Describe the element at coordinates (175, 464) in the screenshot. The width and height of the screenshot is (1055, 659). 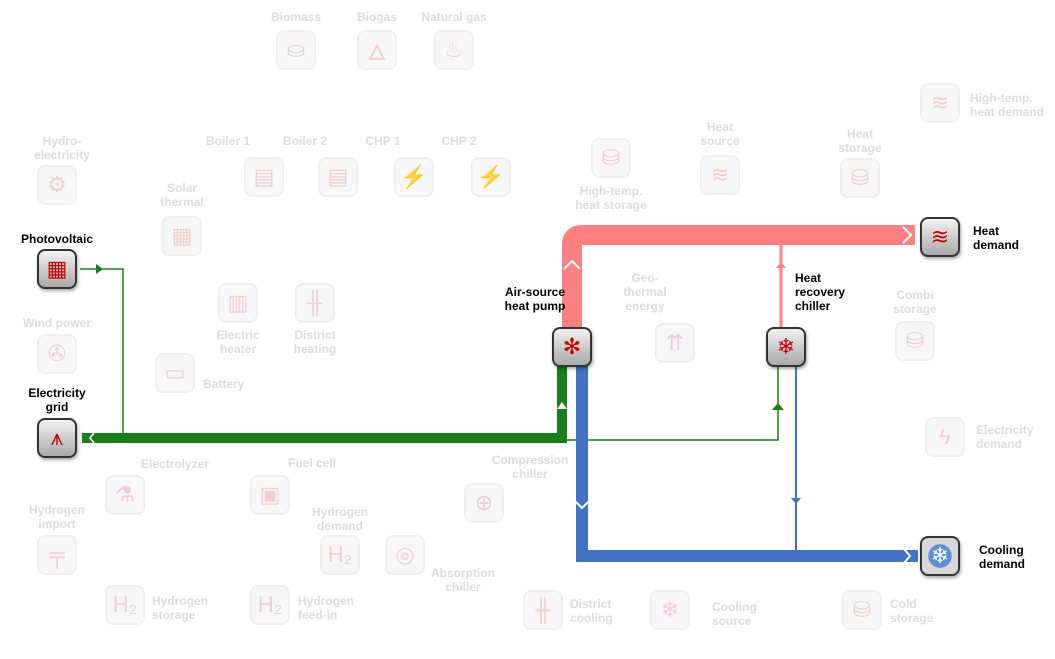
I see `node-label-electrolyzer: Electrolyzer` at that location.